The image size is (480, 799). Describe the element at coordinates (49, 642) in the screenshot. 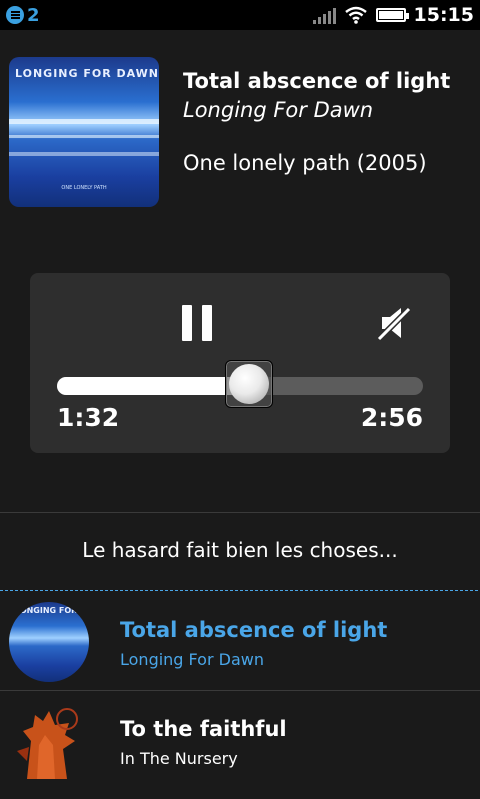

I see `track-thumbnail: LONGING FOR DAWN` at that location.